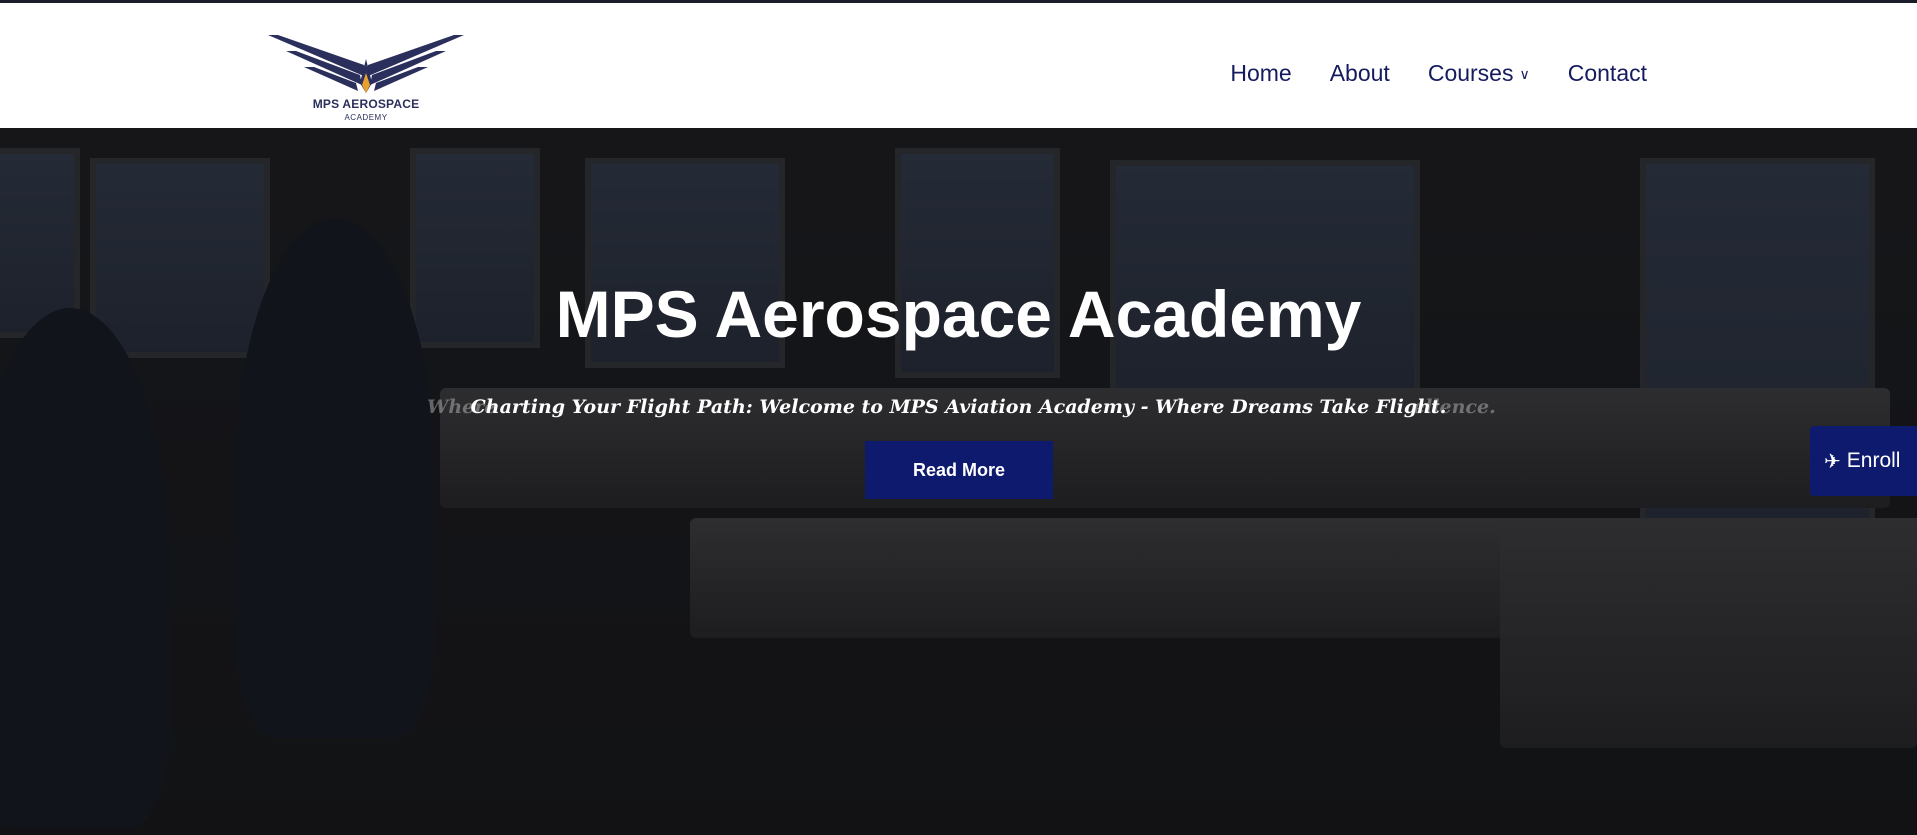 This screenshot has height=835, width=1917. I want to click on logo-brand-text: MPS AEROSPACE, so click(366, 104).